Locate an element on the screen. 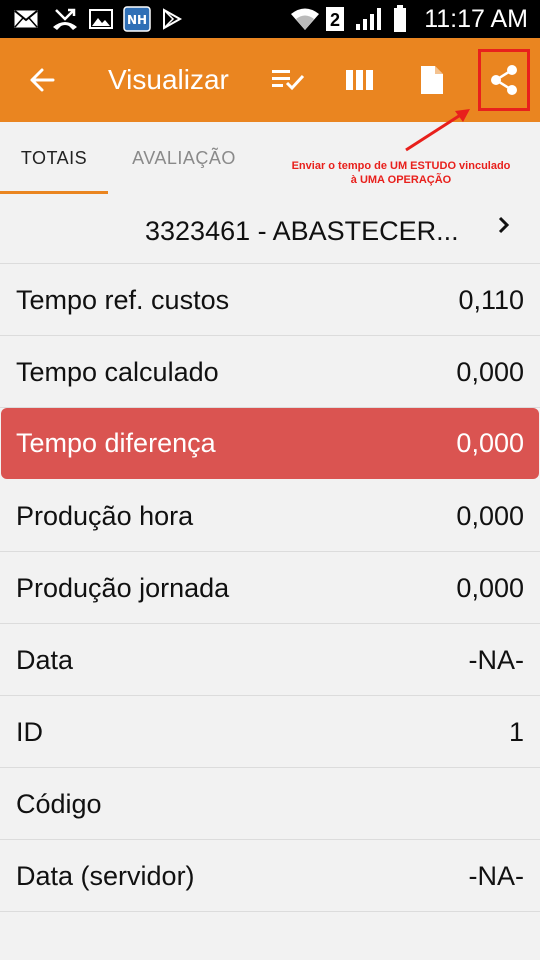  row-label: Tempo calculado is located at coordinates (117, 372).